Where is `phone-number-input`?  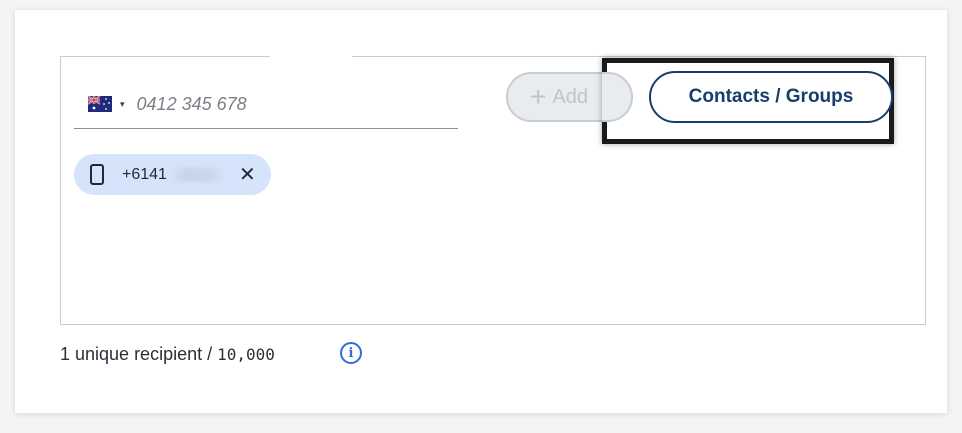 phone-number-input is located at coordinates (276, 104).